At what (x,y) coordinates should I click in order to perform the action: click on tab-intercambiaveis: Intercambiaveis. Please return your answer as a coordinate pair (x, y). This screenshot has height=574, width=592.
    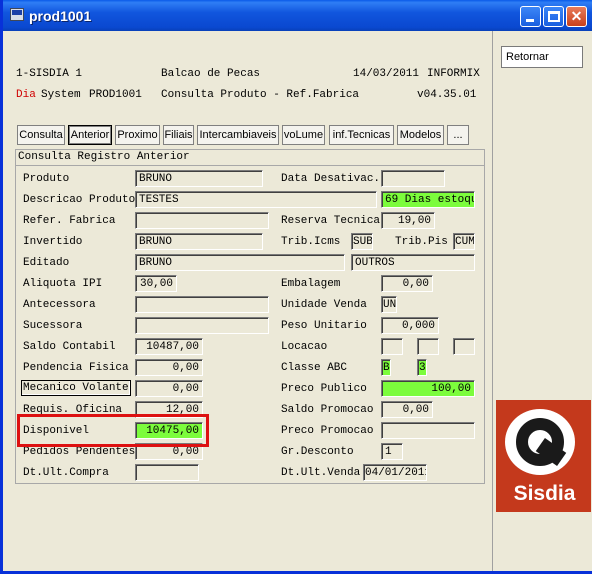
    Looking at the image, I should click on (238, 135).